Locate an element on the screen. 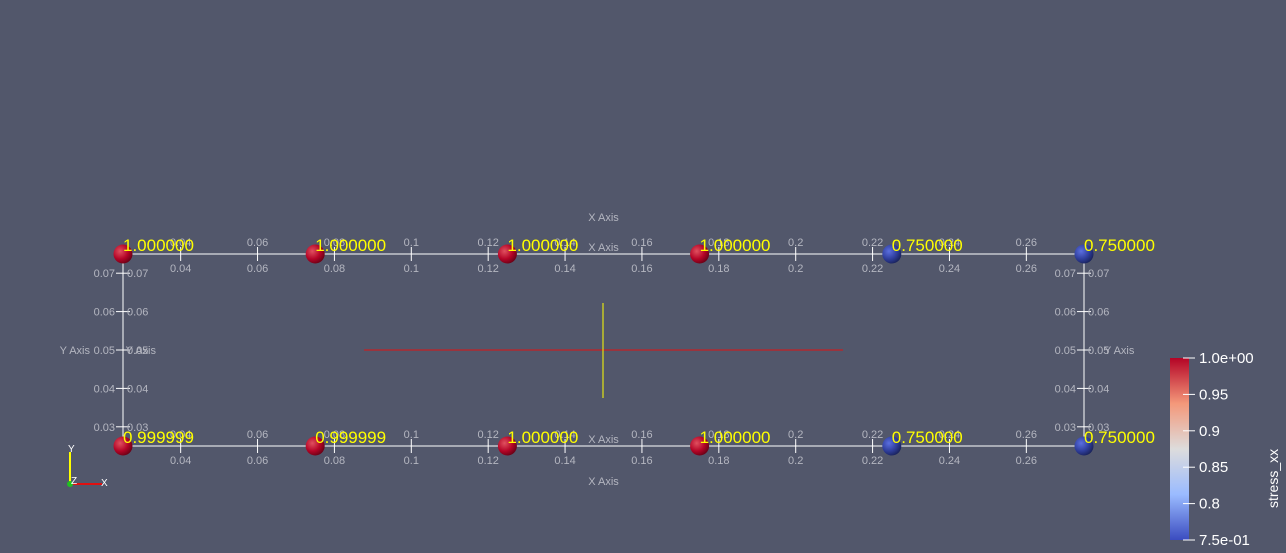 The image size is (1286, 553). orientation-axes-widget: Y Z X is located at coordinates (87, 466).